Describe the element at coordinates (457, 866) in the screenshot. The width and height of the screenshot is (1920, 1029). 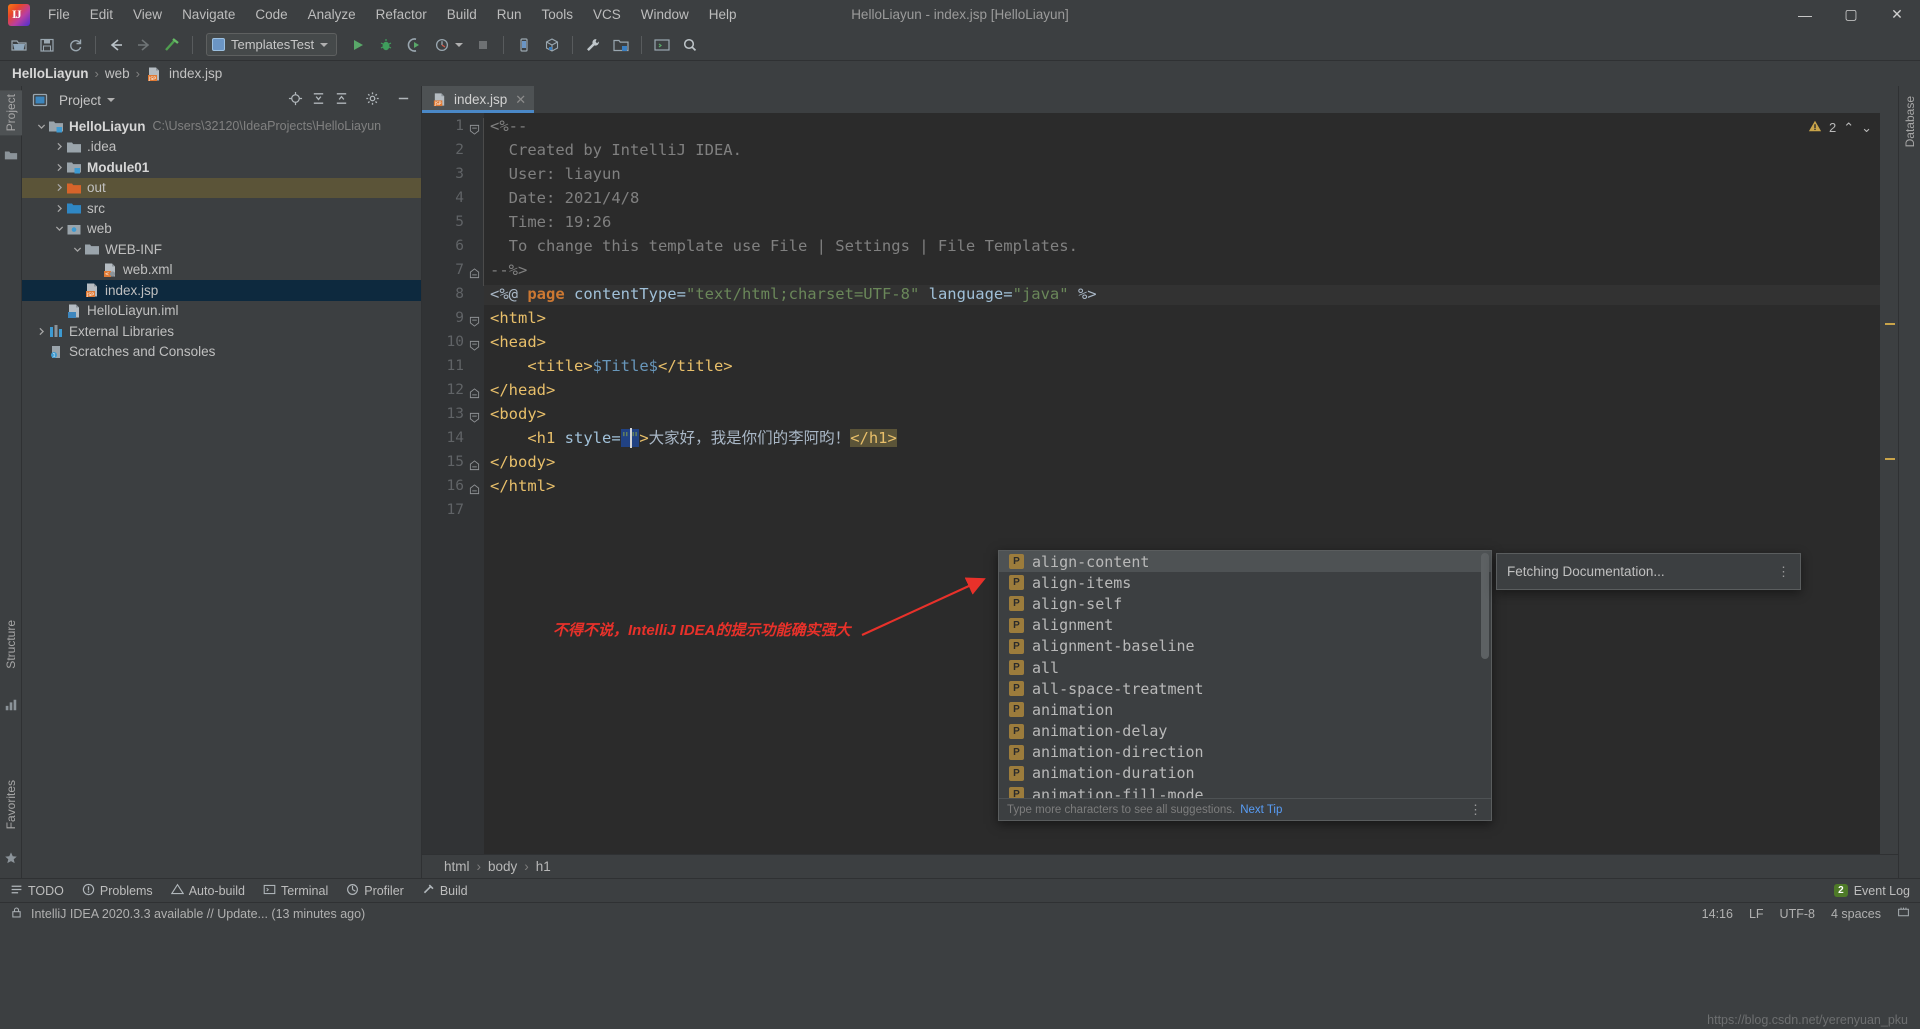
I see `editor-breadcrumb-html: html` at that location.